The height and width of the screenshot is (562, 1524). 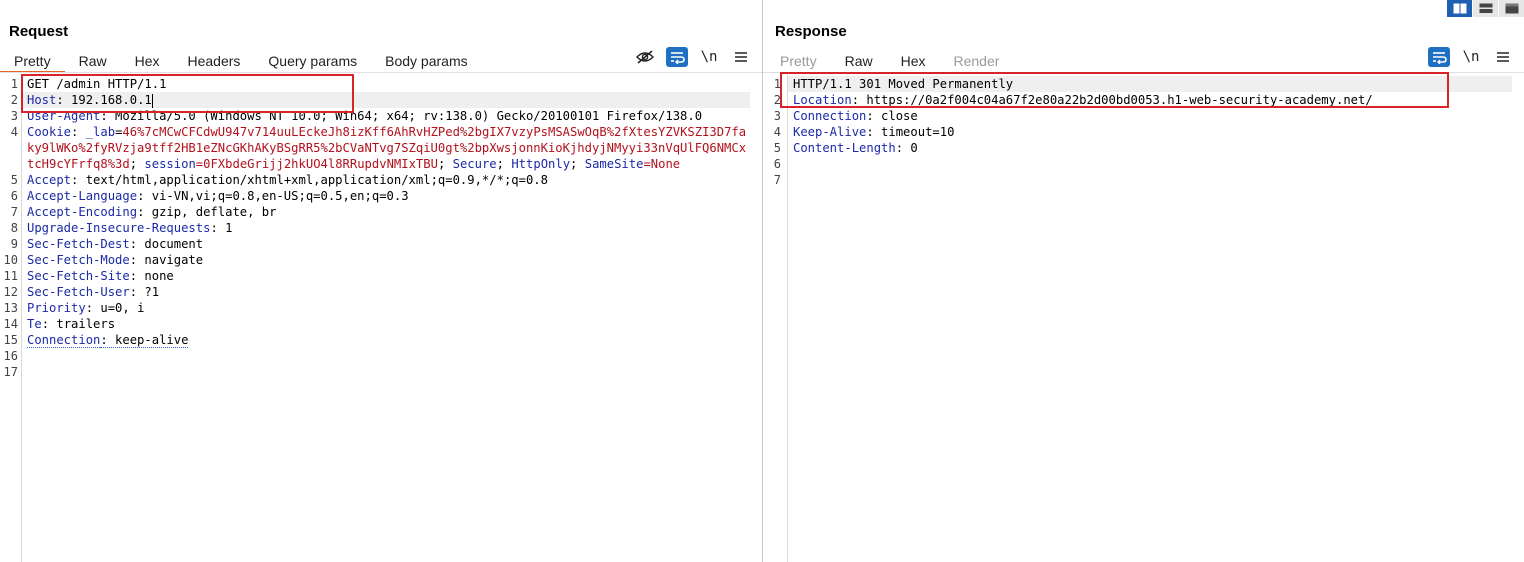 What do you see at coordinates (166, 260) in the screenshot?
I see `header-value: : navigate` at bounding box center [166, 260].